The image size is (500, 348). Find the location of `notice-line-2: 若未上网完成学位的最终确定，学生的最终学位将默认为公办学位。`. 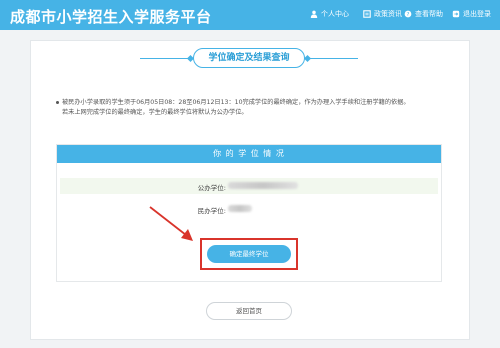

notice-line-2: 若未上网完成学位的最终确定，学生的最终学位将默认为公办学位。 is located at coordinates (155, 112).